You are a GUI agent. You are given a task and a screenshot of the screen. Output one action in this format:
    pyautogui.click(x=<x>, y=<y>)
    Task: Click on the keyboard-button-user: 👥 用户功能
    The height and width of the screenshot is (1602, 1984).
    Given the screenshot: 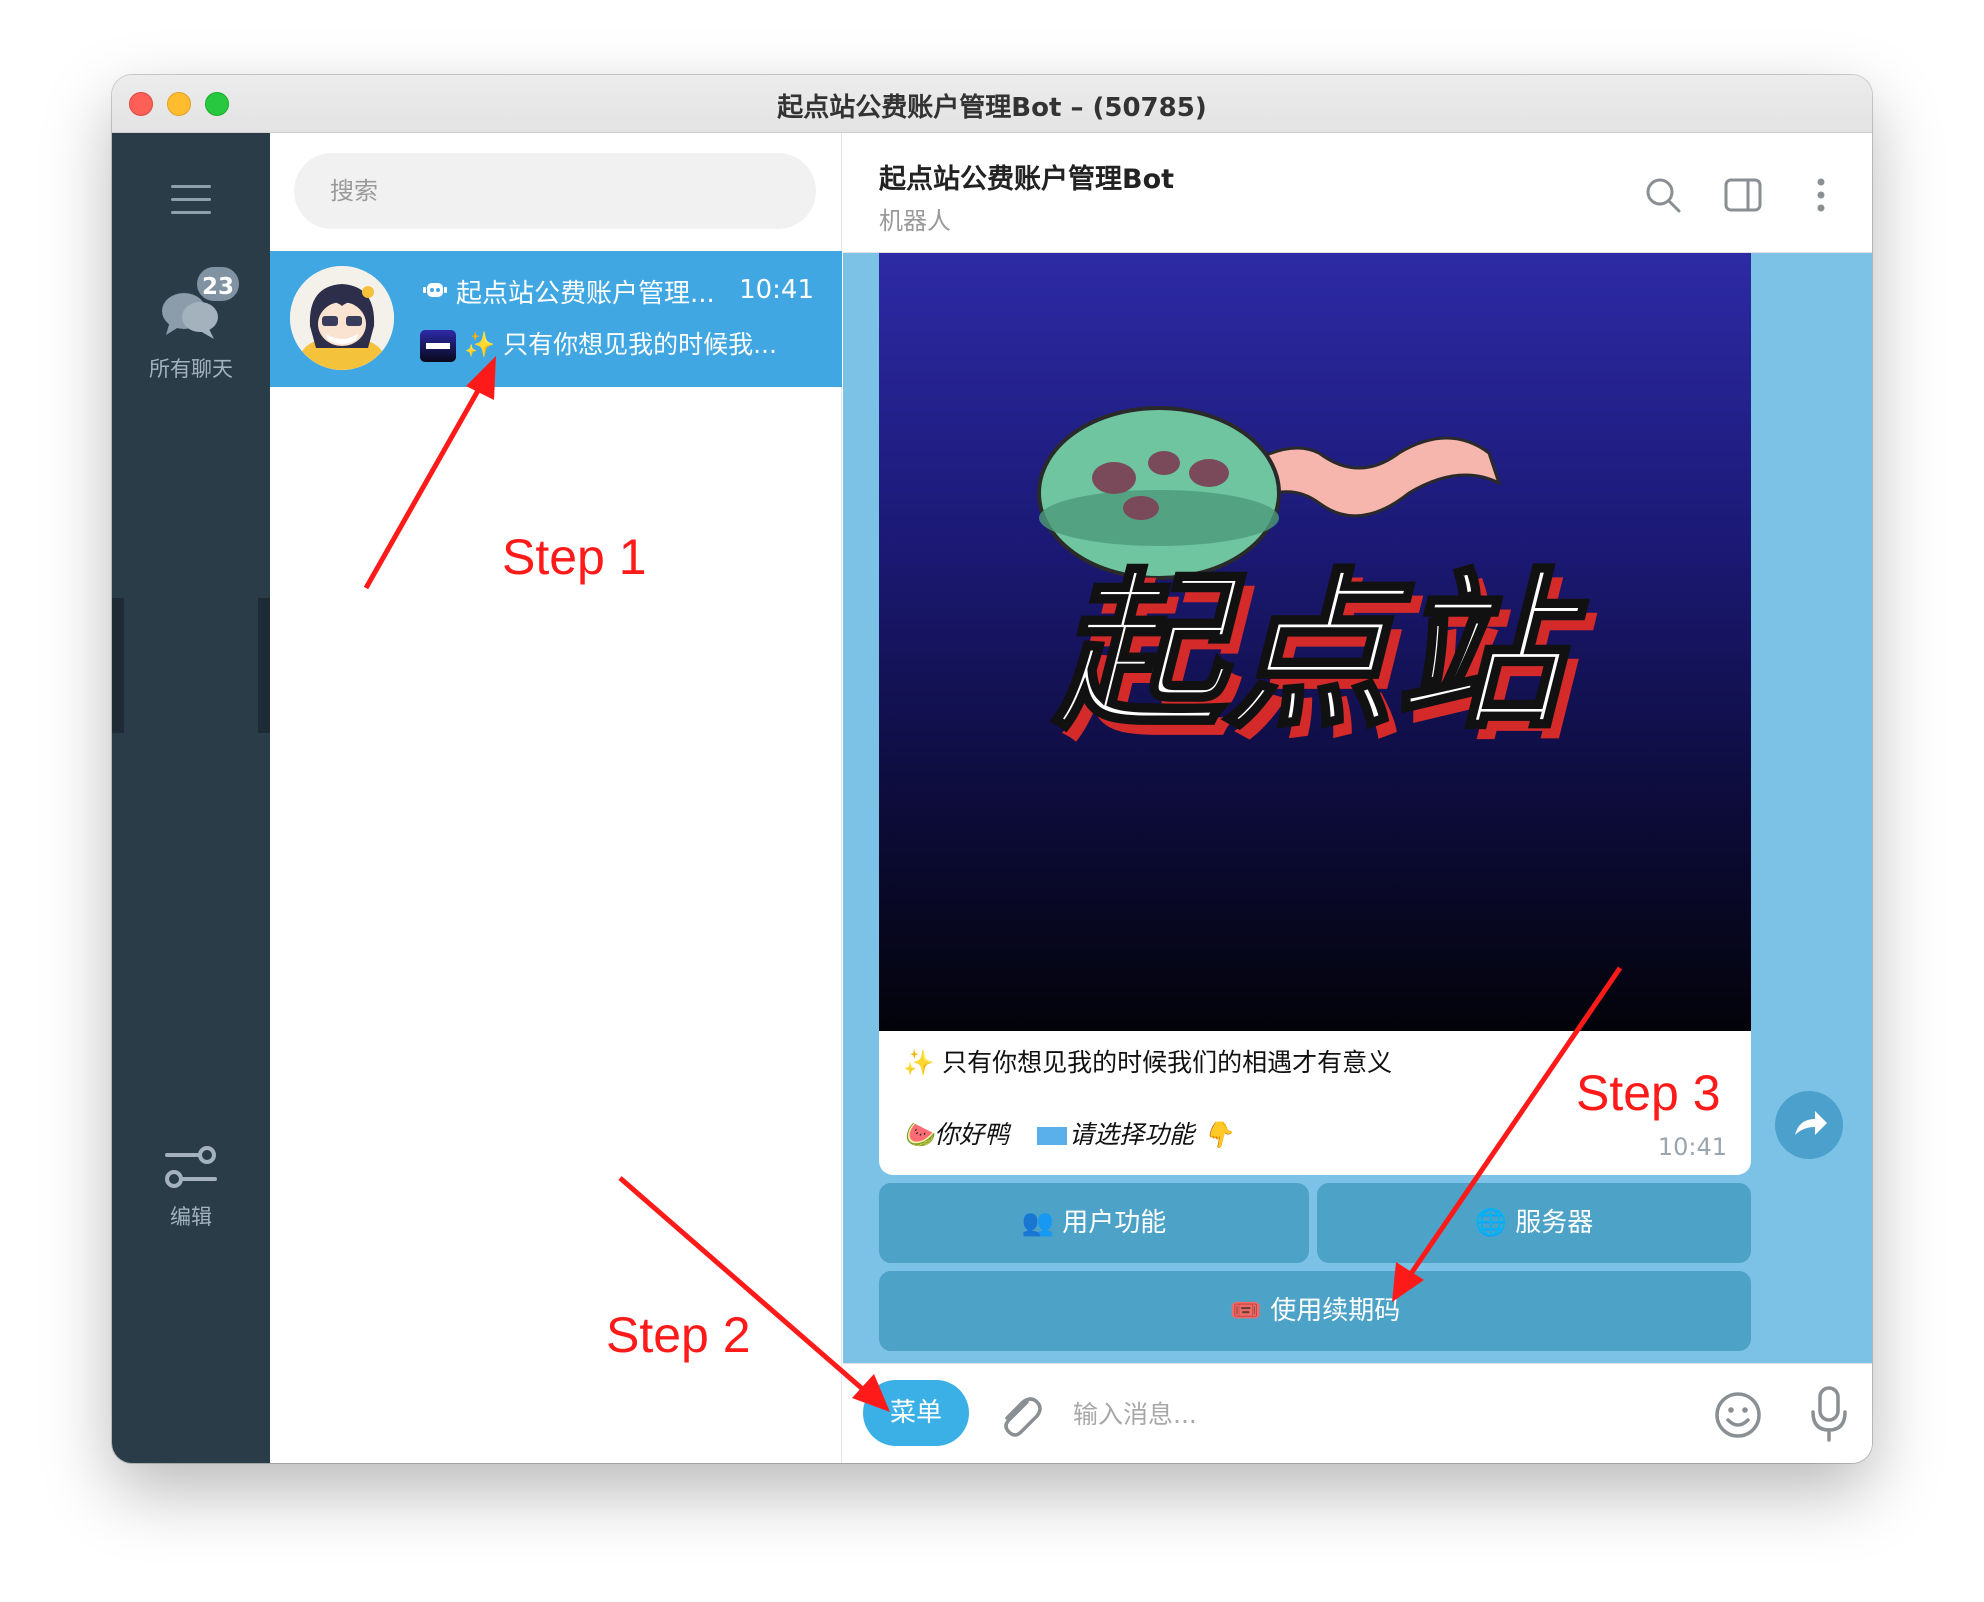 What is the action you would take?
    pyautogui.click(x=1094, y=1223)
    